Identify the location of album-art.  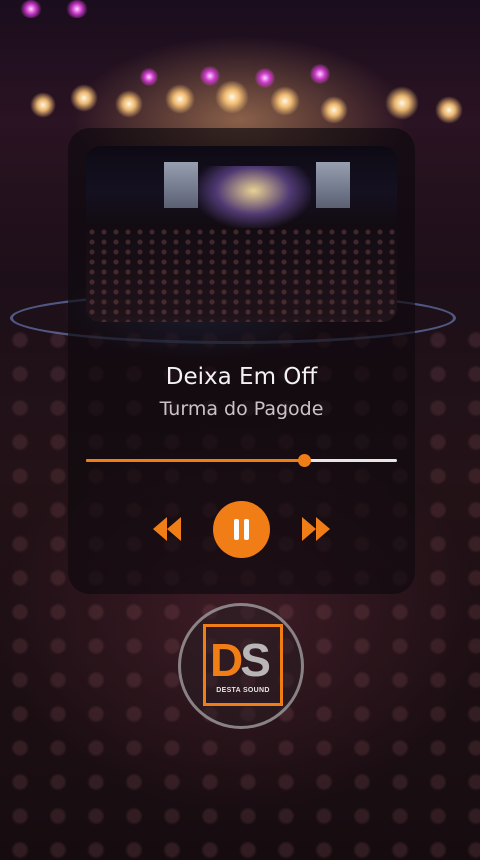
(241, 234).